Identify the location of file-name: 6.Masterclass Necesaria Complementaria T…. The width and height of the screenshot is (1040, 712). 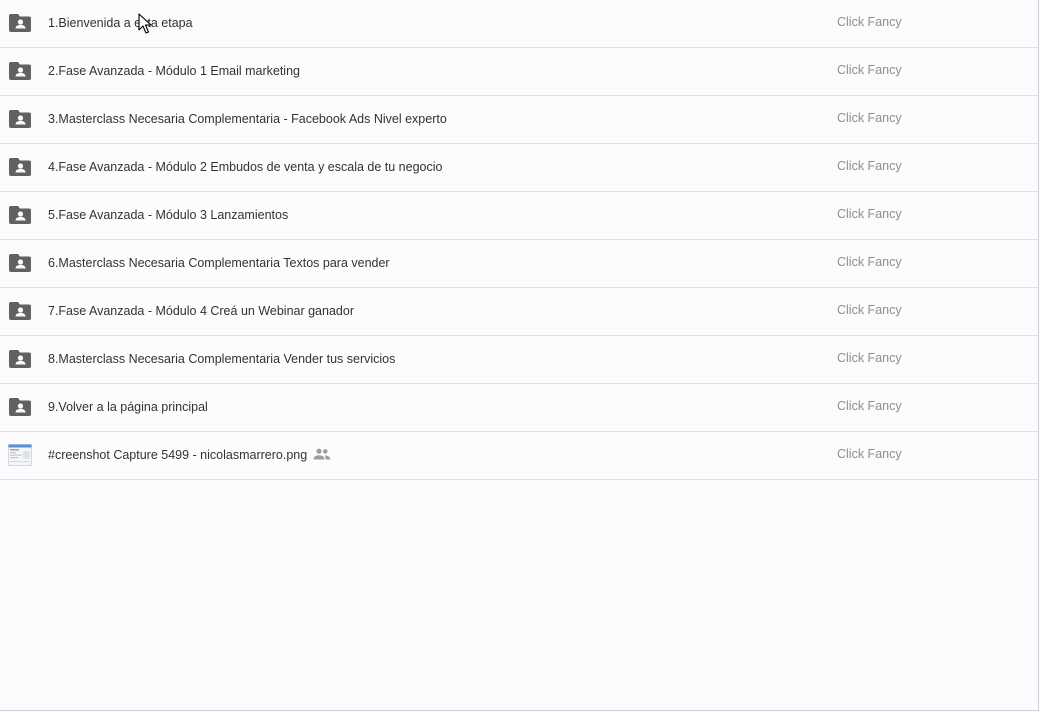
(219, 263).